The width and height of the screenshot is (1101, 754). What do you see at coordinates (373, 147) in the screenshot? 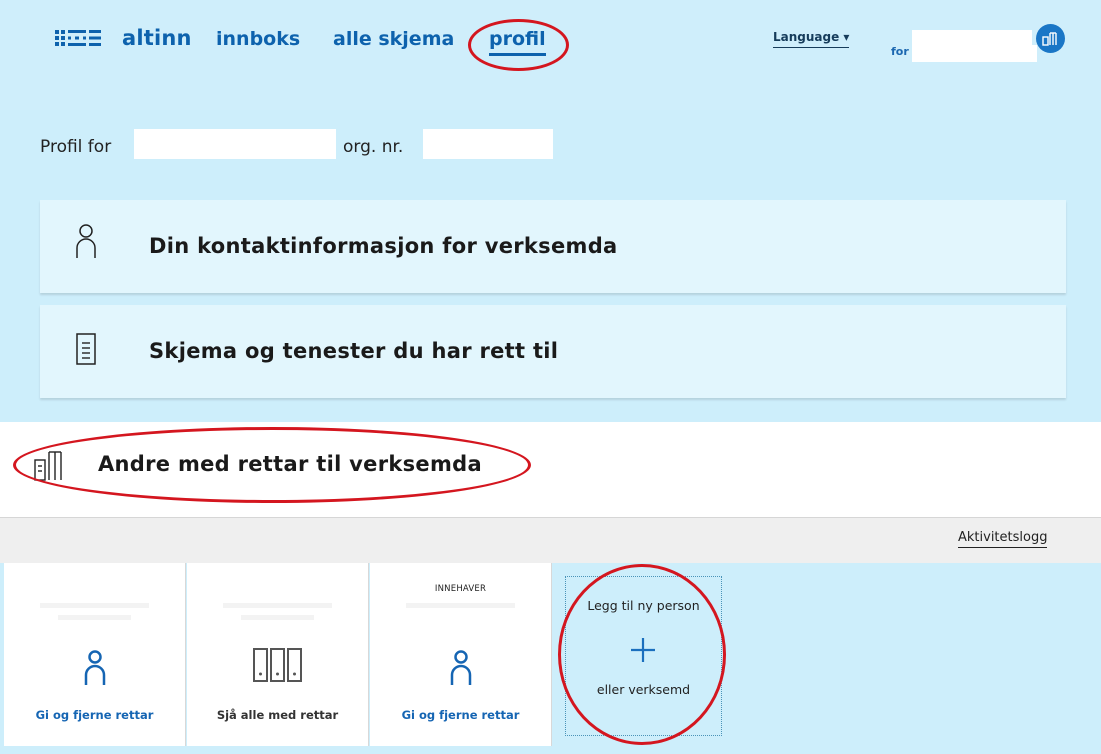
I see `org-number-label: org. nr.` at bounding box center [373, 147].